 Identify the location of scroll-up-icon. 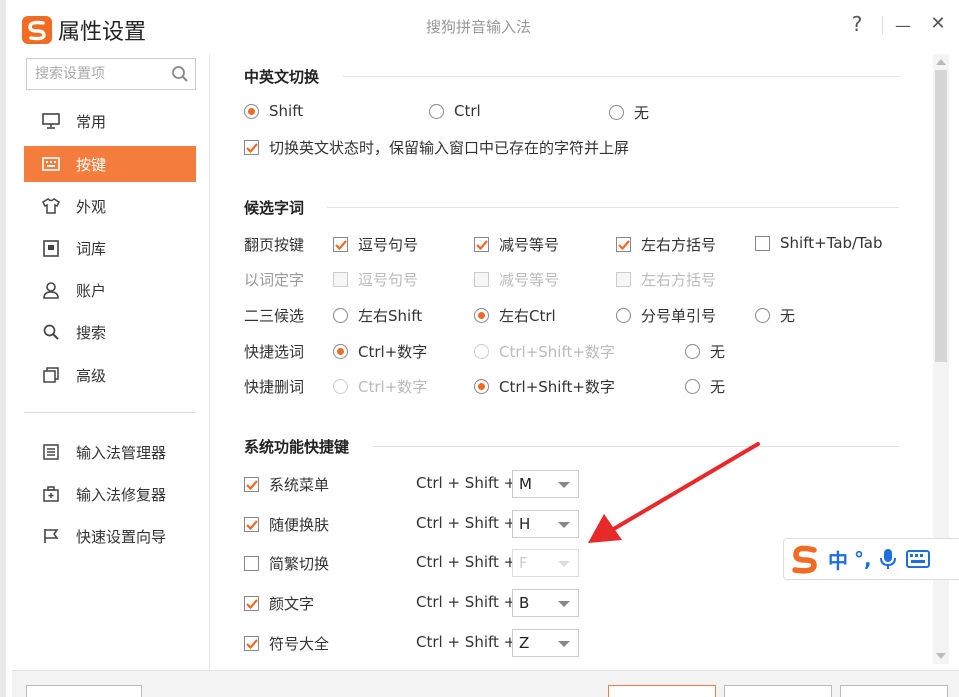
(941, 62).